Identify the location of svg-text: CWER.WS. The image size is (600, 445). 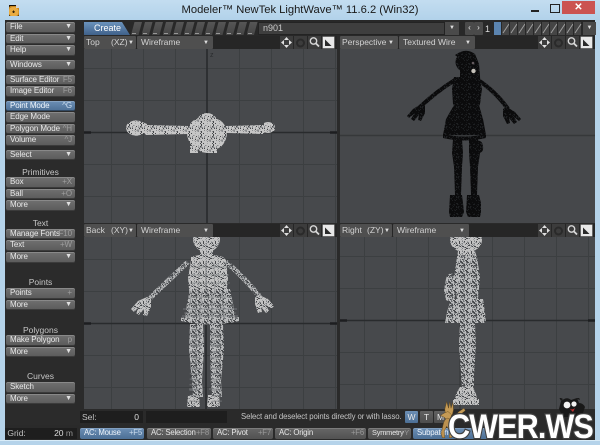
(520, 425).